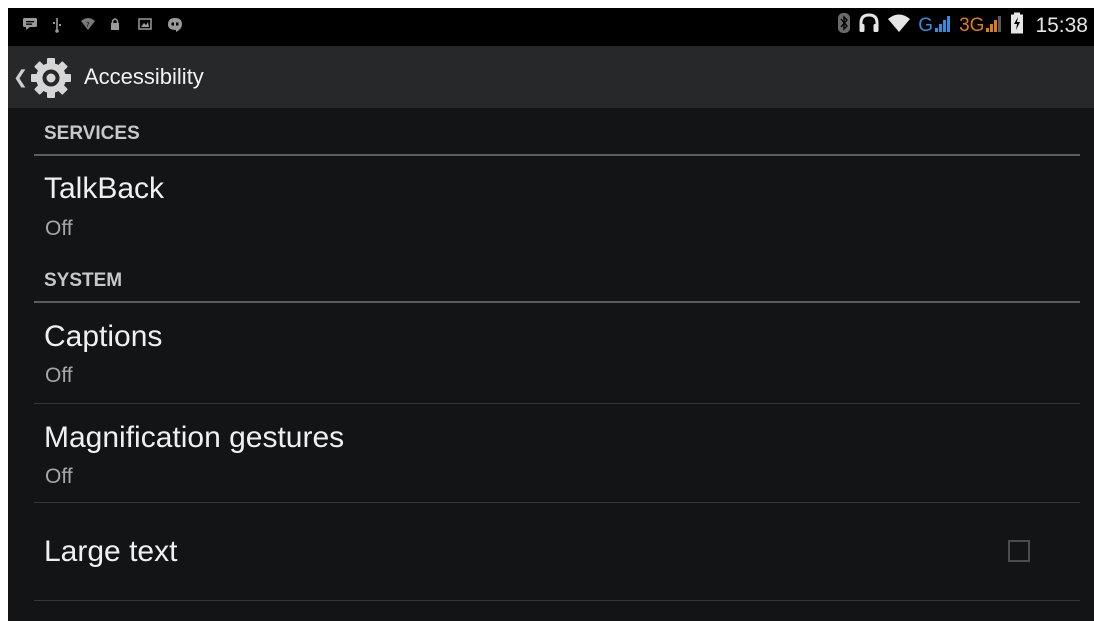 The height and width of the screenshot is (621, 1094). I want to click on usb-icon, so click(58, 25).